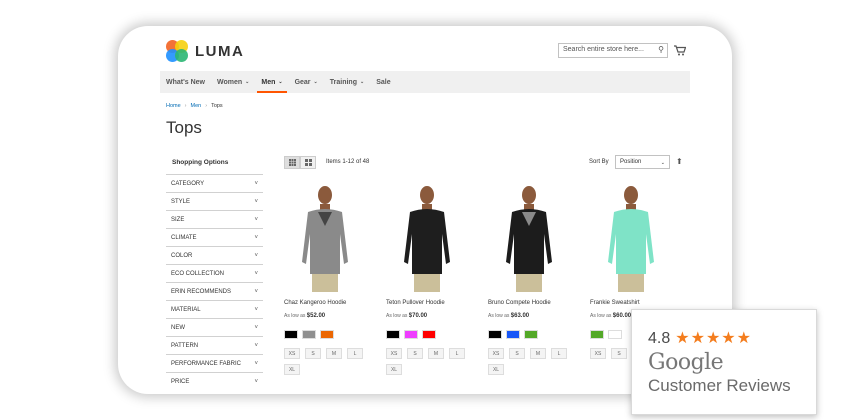  What do you see at coordinates (214, 291) in the screenshot?
I see `filter-erin-recommends: Erin Recommends ˅` at bounding box center [214, 291].